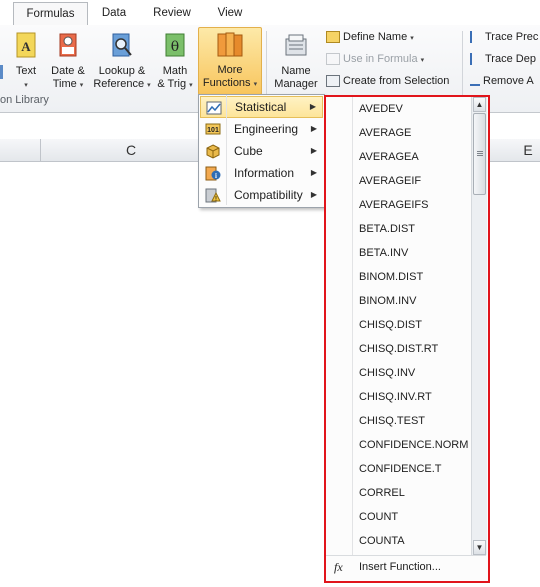 This screenshot has width=540, height=587. Describe the element at coordinates (378, 517) in the screenshot. I see `function-item: COUNT` at that location.